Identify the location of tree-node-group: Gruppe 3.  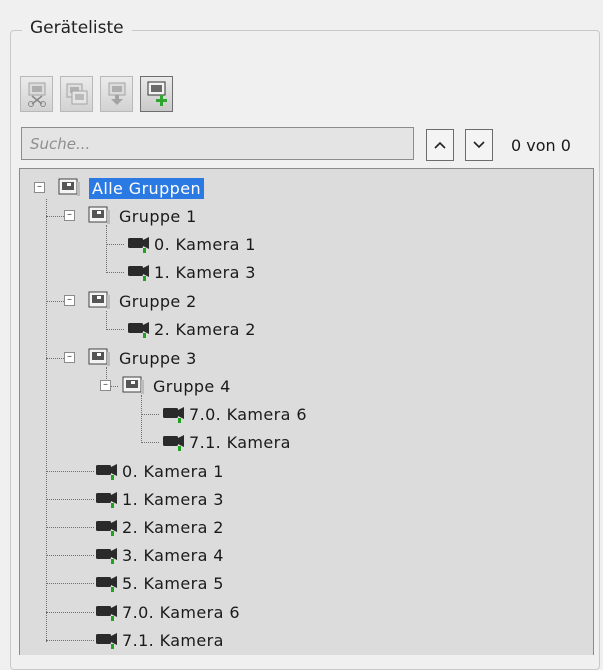
(142, 358).